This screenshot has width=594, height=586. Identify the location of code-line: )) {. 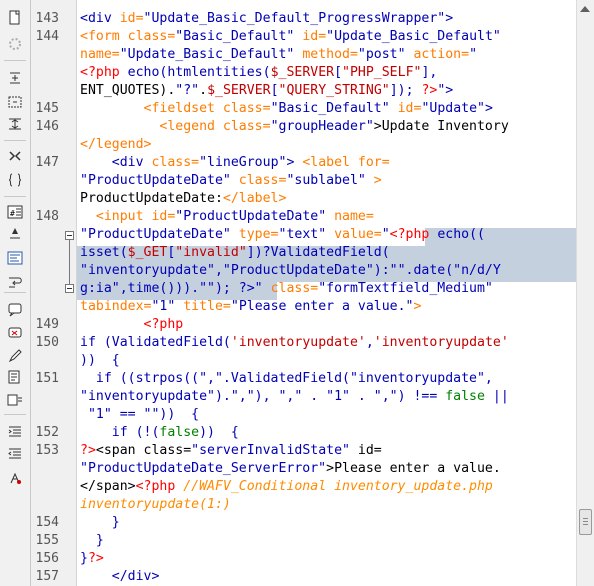
(100, 361).